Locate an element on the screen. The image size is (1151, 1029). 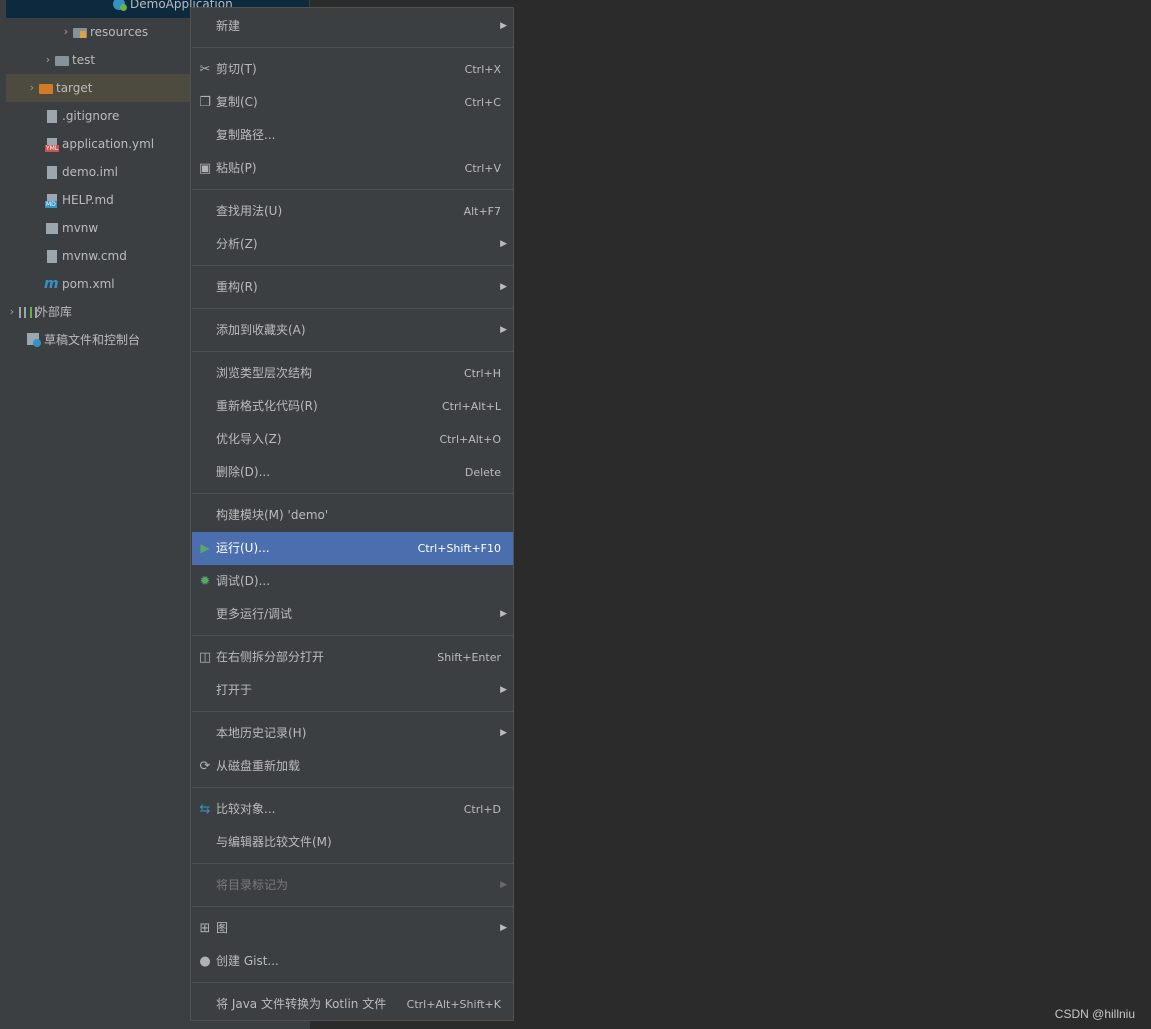
menu-item-compare-with-editor: 与编辑器比较文件(M) is located at coordinates (352, 842).